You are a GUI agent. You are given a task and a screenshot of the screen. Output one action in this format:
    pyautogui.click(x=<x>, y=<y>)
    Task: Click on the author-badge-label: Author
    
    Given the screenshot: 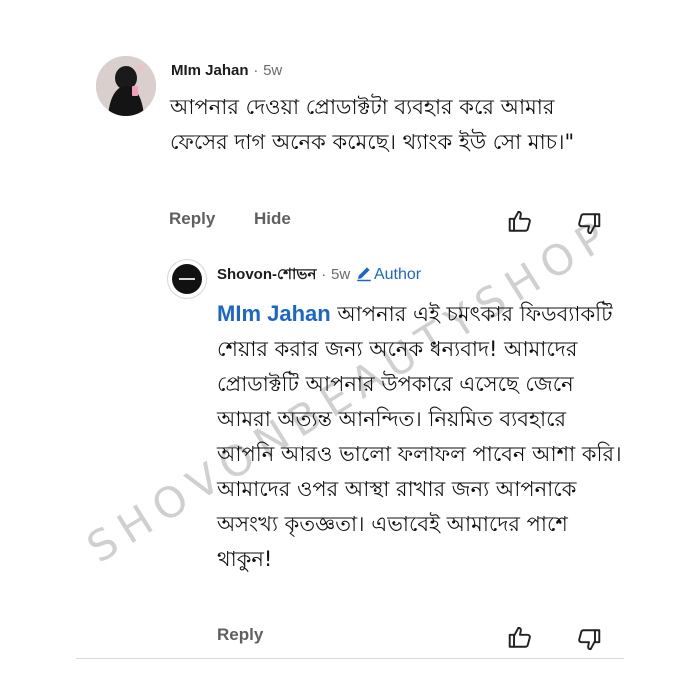 What is the action you would take?
    pyautogui.click(x=397, y=274)
    